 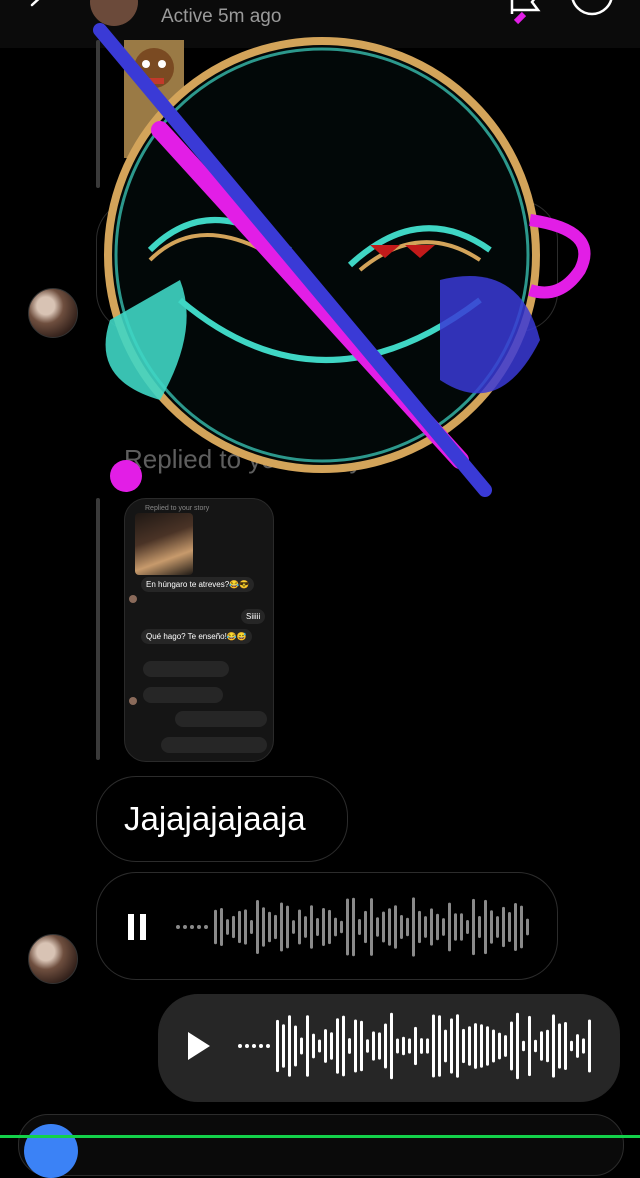 What do you see at coordinates (199, 1046) in the screenshot?
I see `play-icon` at bounding box center [199, 1046].